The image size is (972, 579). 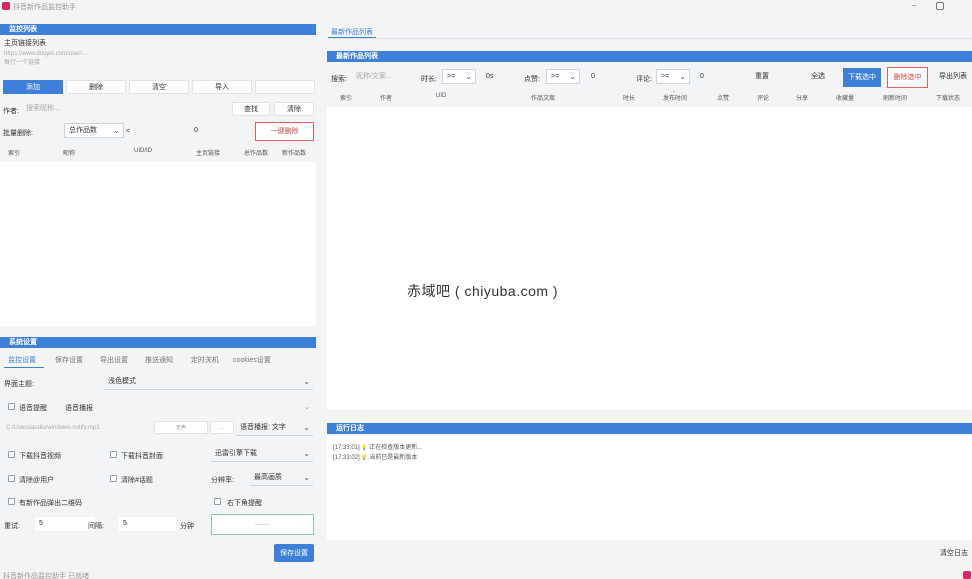 What do you see at coordinates (69, 360) in the screenshot?
I see `tab-save: 保存设置` at bounding box center [69, 360].